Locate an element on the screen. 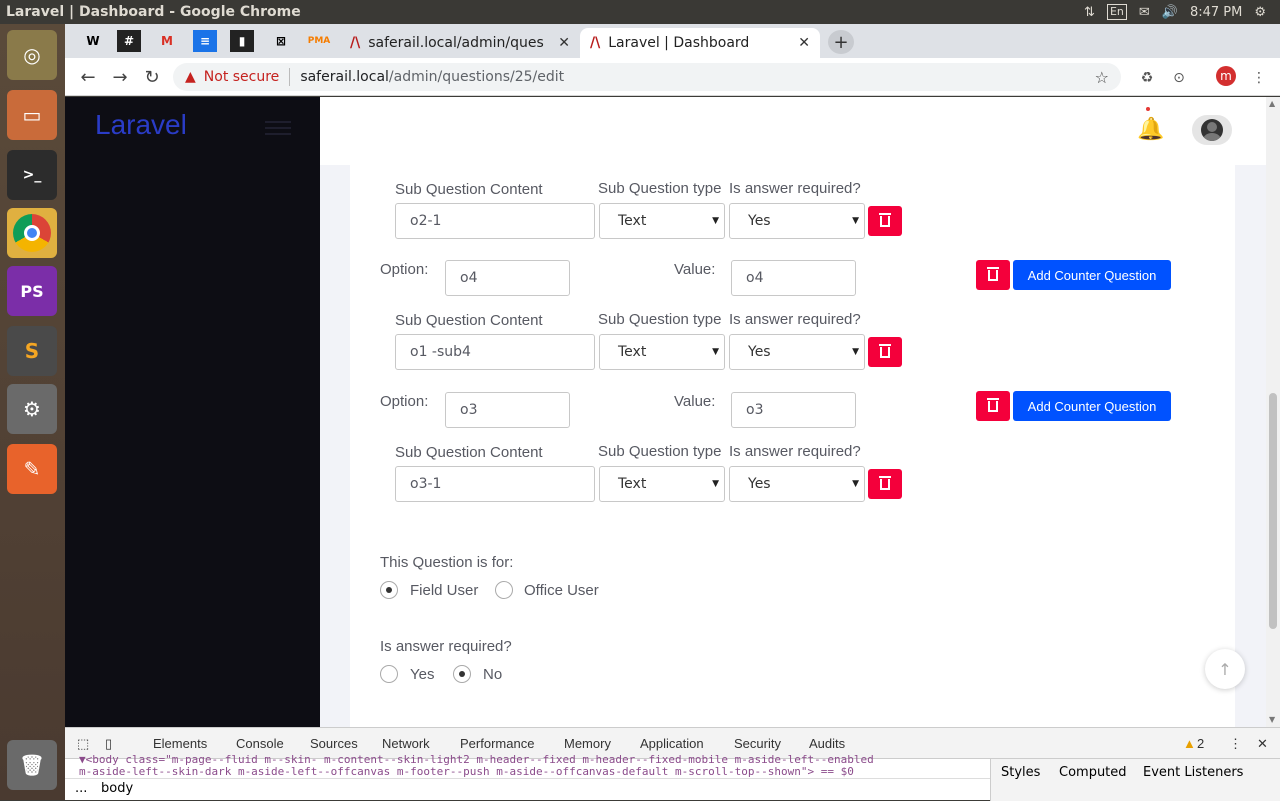  scrollbar-thumb is located at coordinates (1273, 511).